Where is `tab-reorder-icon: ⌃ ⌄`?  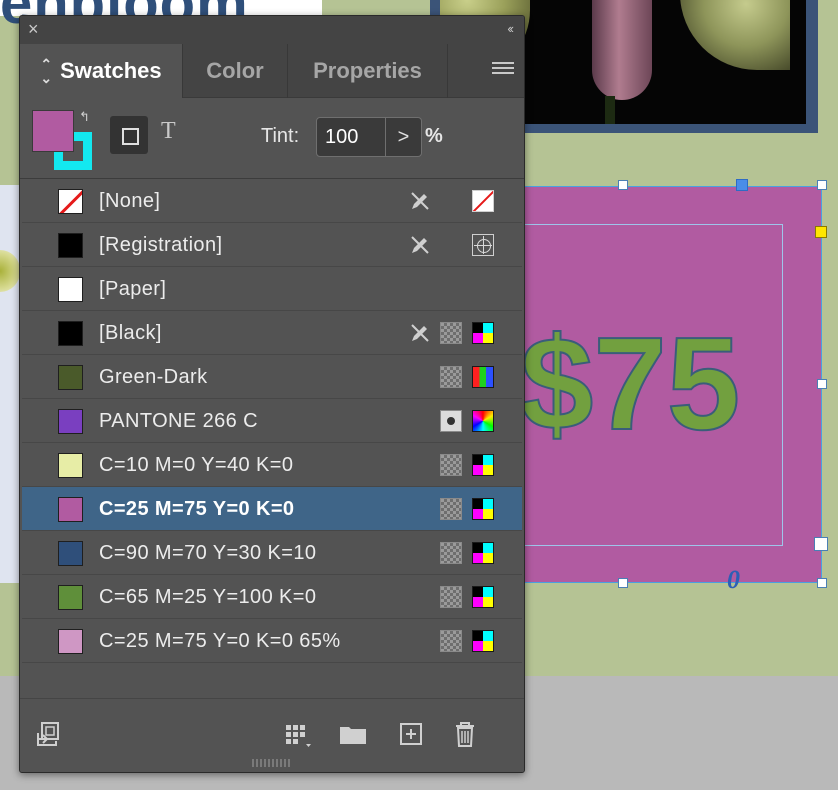
tab-reorder-icon: ⌃ ⌄ is located at coordinates (46, 71).